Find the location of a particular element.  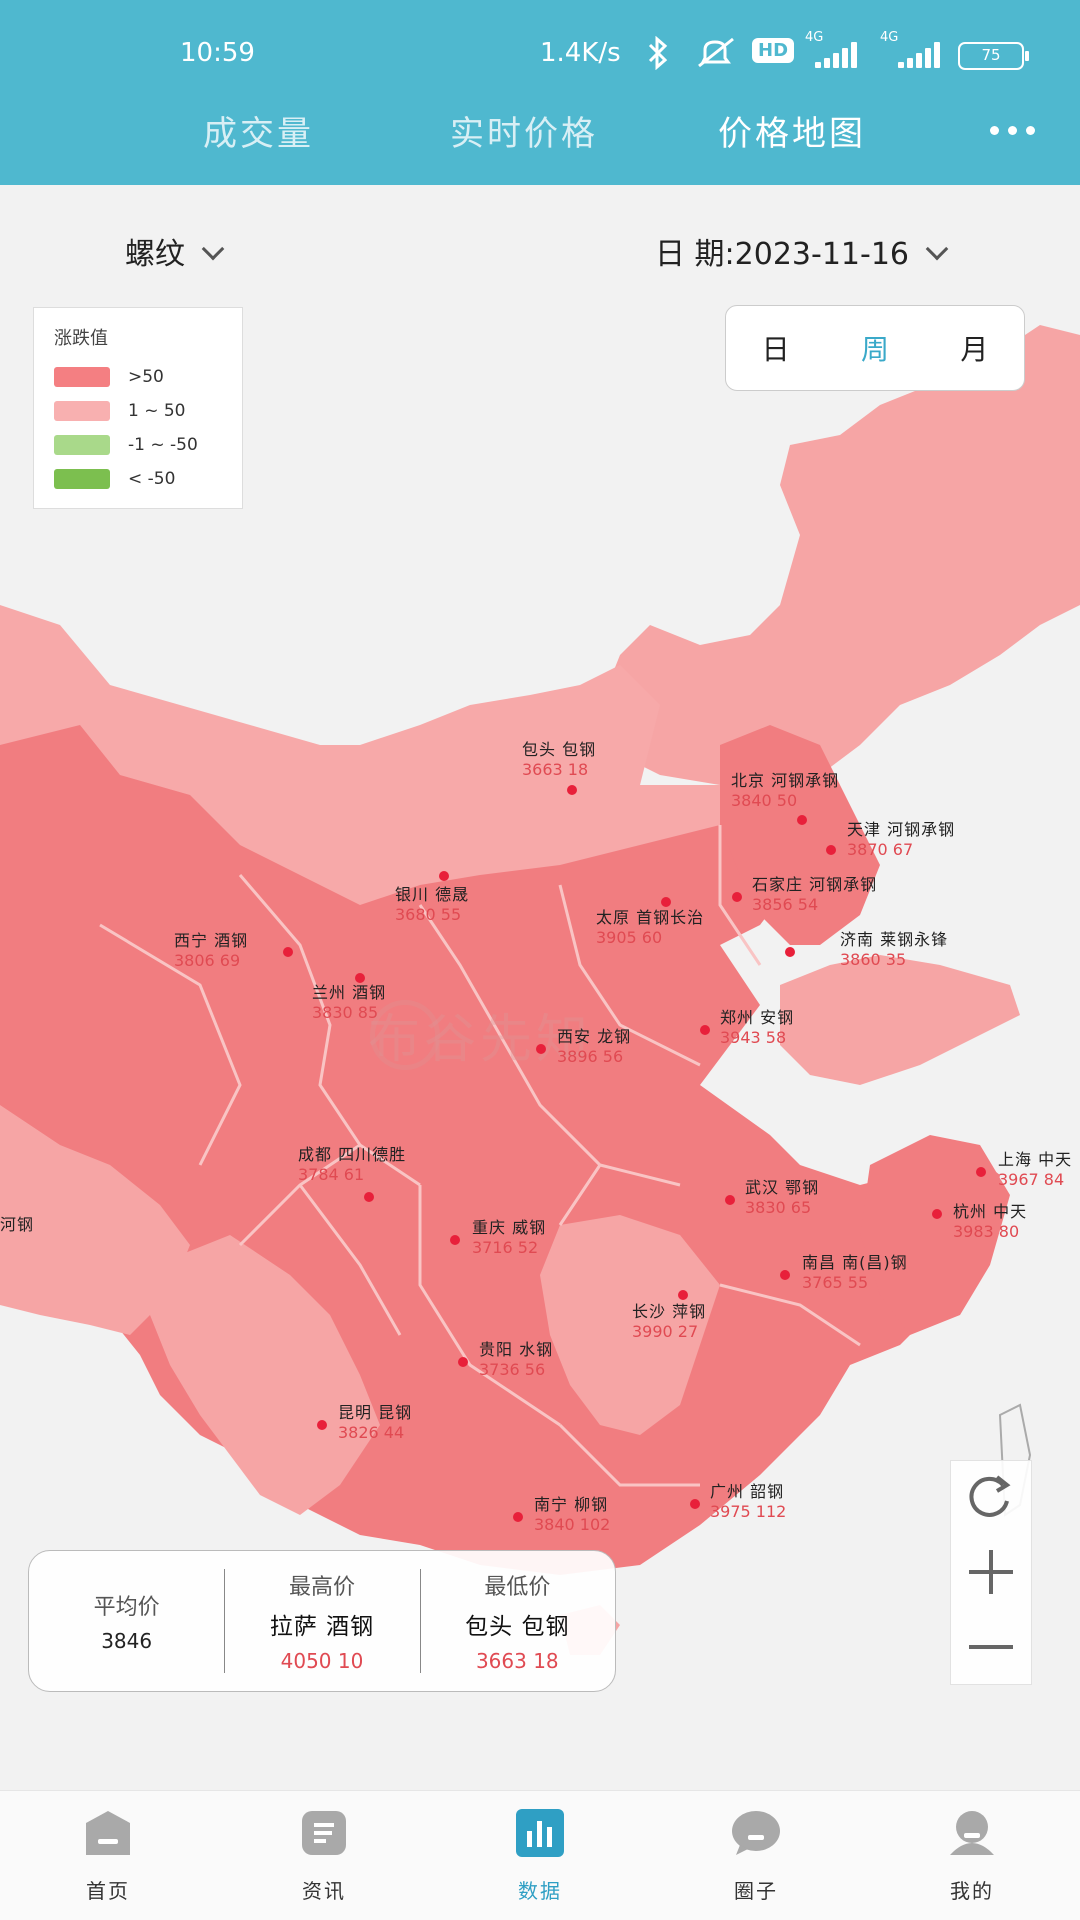

bottom-nav: 首页 资讯 数据 圈子 我的 is located at coordinates (540, 1855).